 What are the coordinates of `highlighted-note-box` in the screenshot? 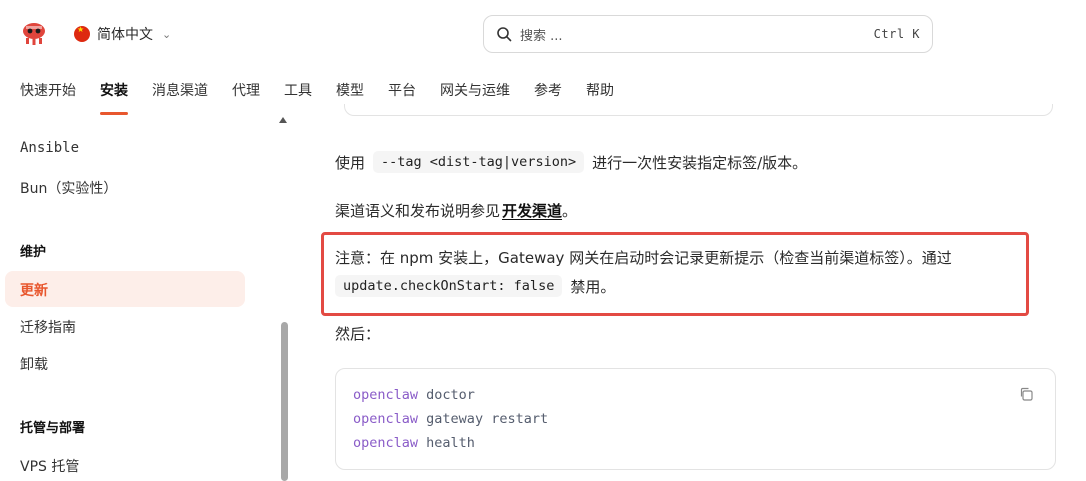 It's located at (675, 274).